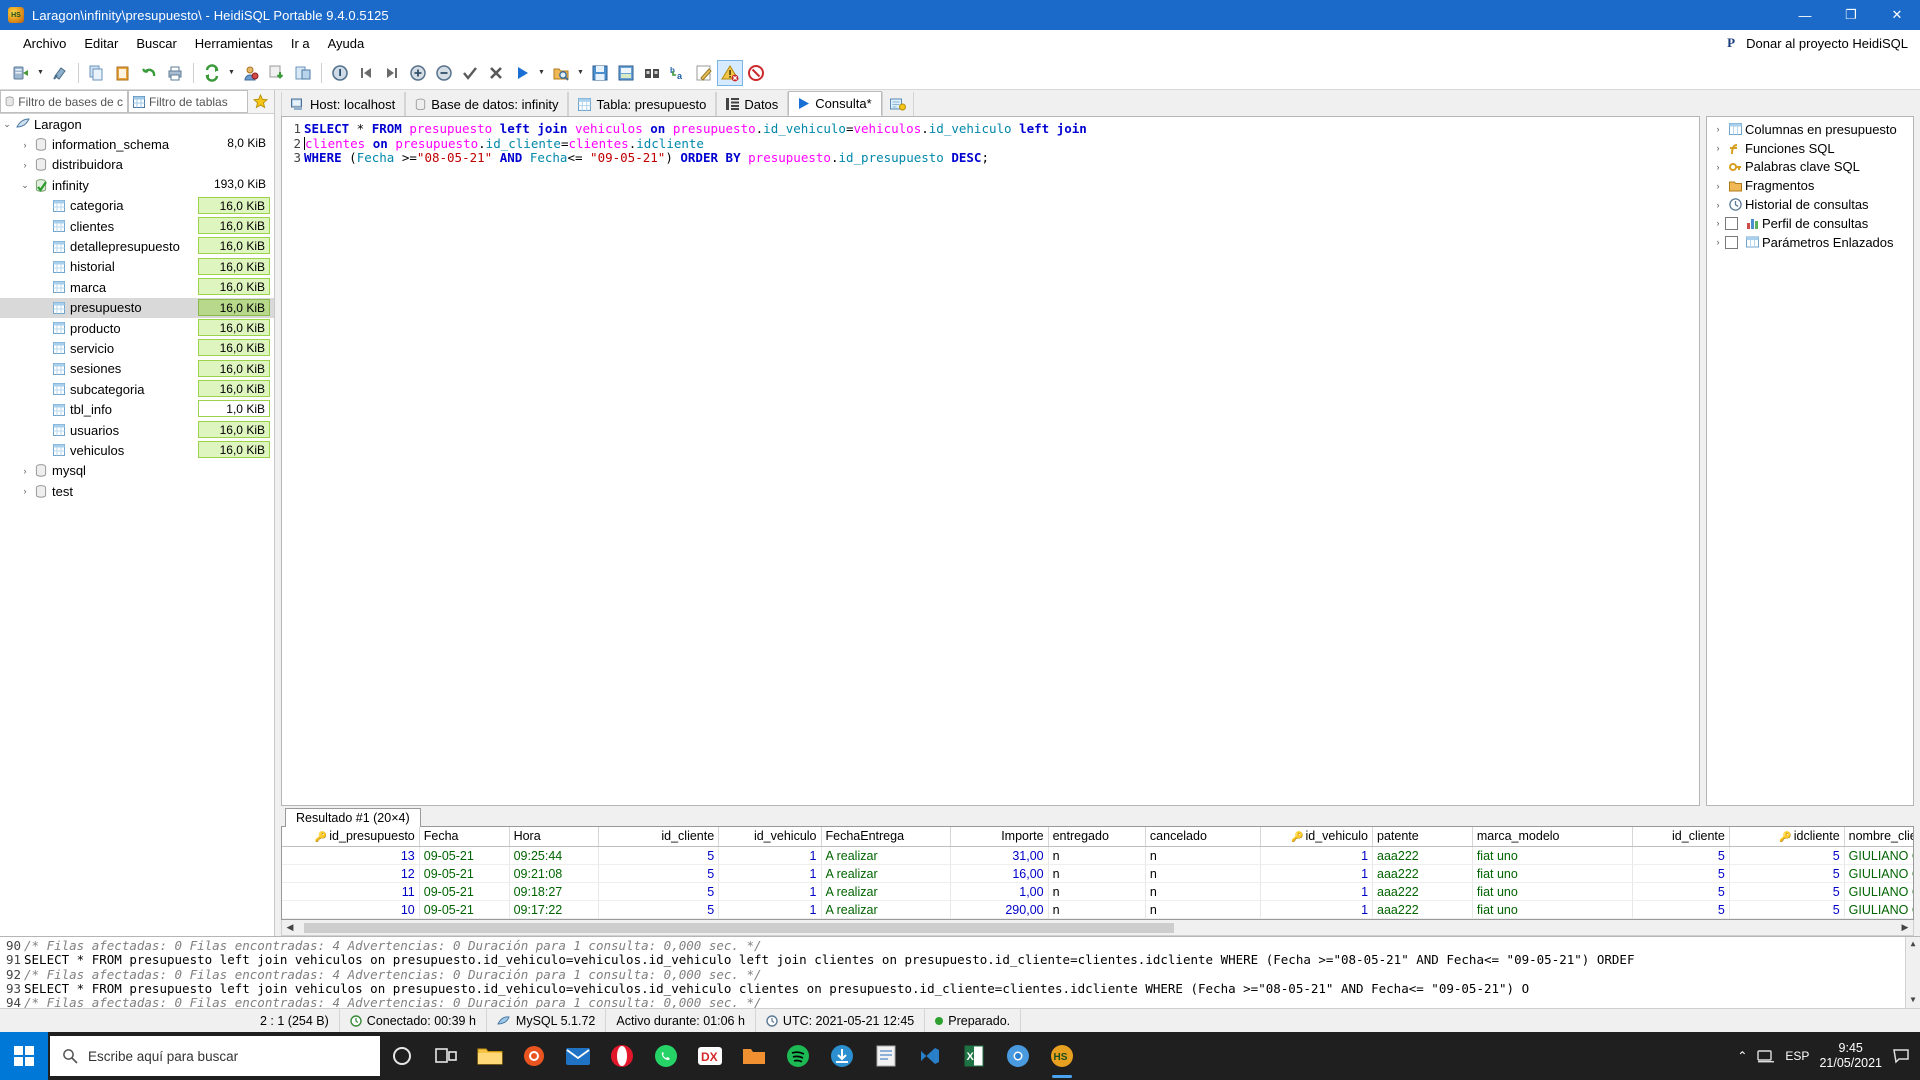  Describe the element at coordinates (137, 328) in the screenshot. I see `tree-item-producto: producto 16,0 KiB` at that location.